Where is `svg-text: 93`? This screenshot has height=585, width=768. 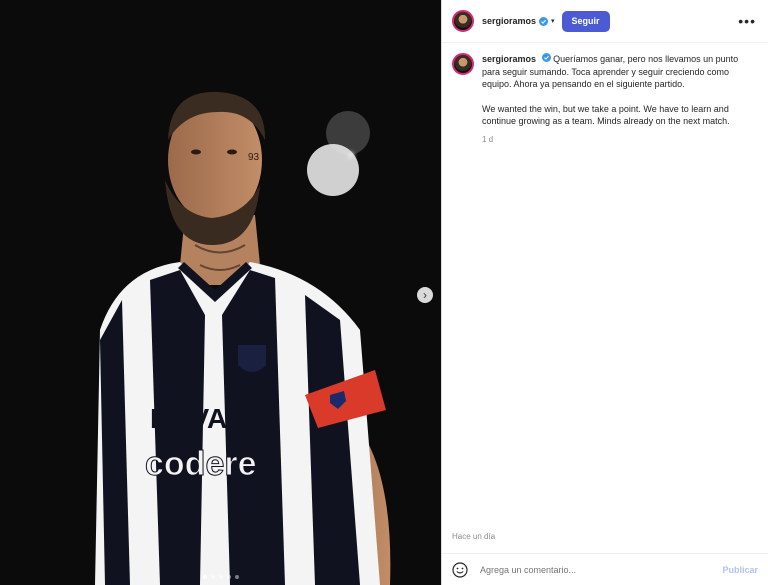
svg-text: 93 is located at coordinates (254, 157).